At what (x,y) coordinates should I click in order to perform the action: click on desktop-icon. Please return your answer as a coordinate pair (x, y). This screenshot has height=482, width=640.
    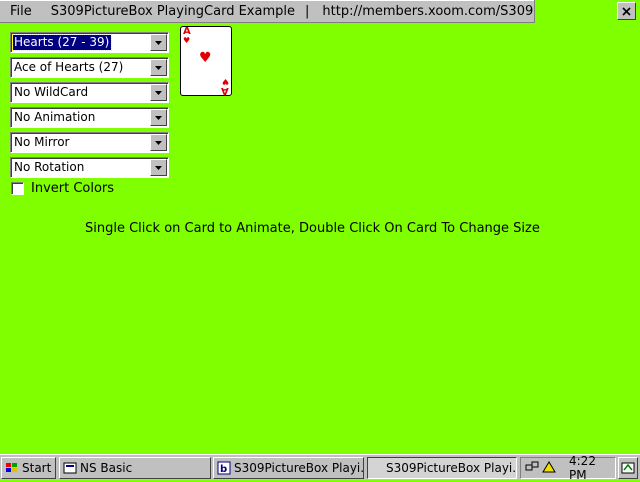
    Looking at the image, I should click on (628, 468).